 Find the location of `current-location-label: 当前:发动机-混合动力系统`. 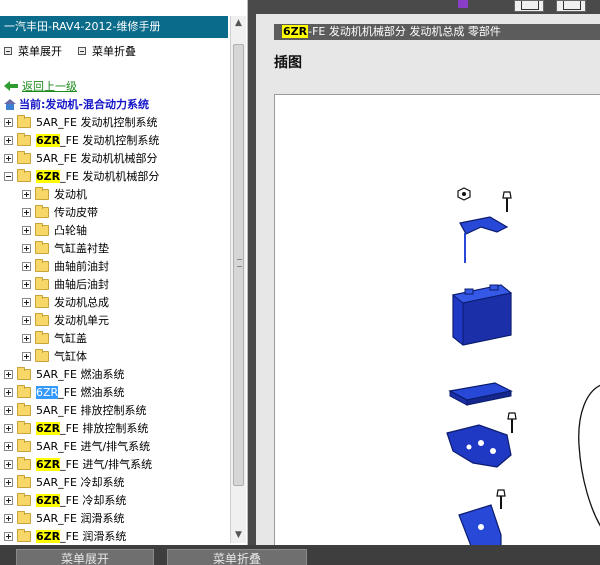

current-location-label: 当前:发动机-混合动力系统 is located at coordinates (84, 104).